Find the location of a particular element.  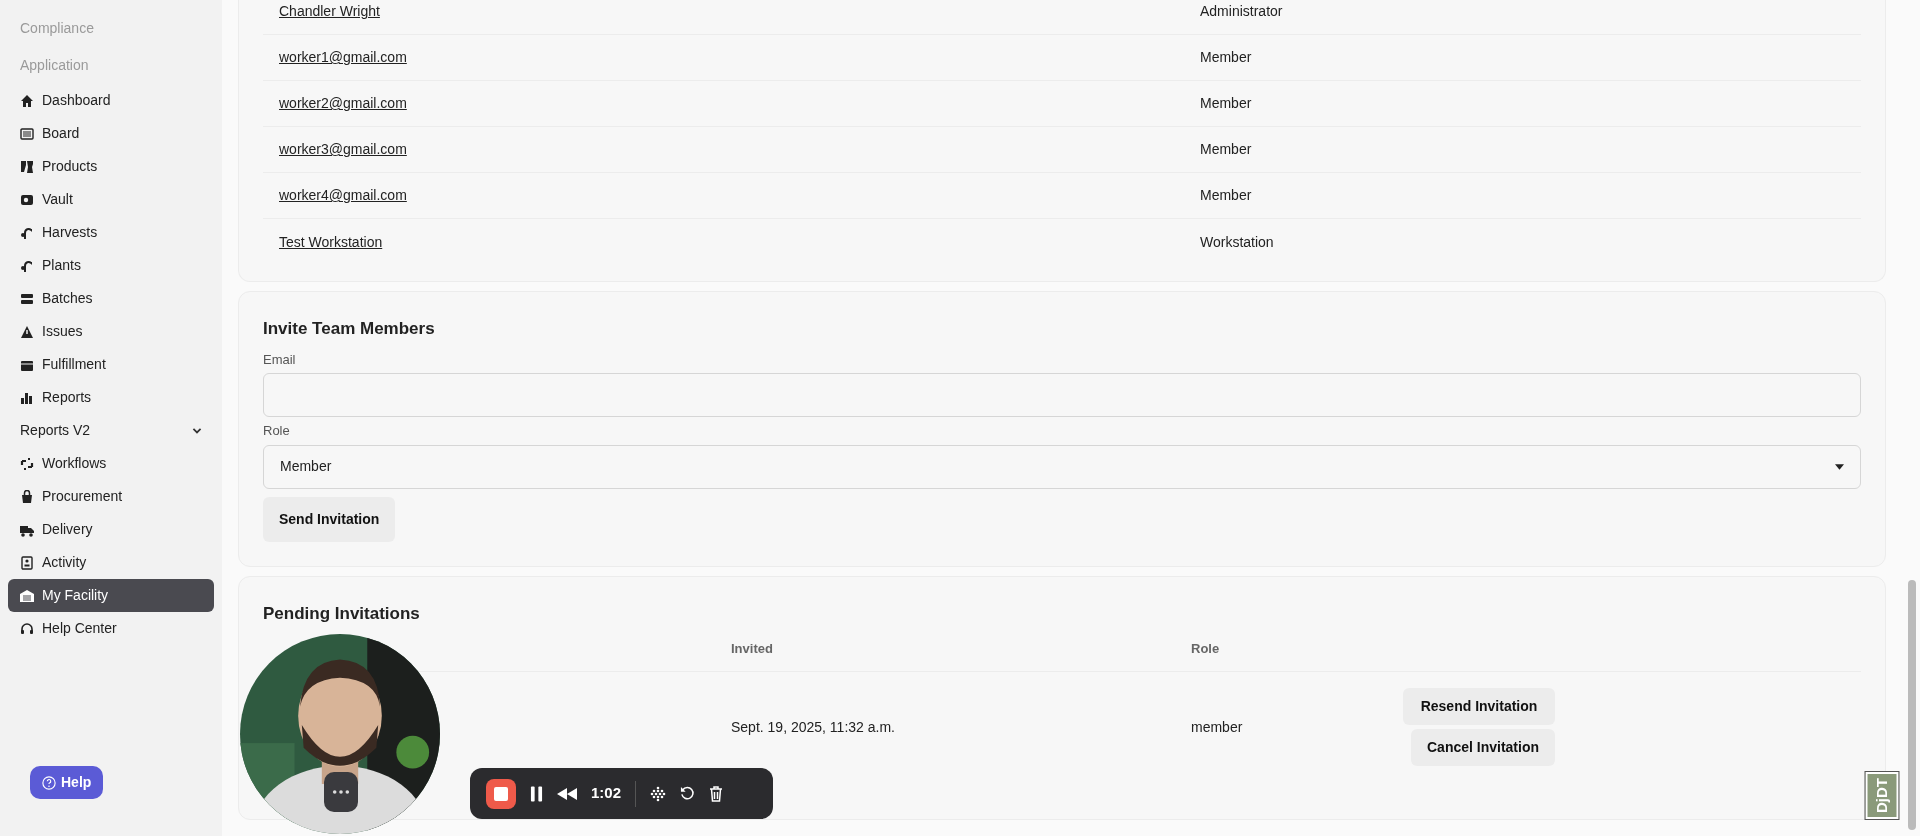

section-heading: Application is located at coordinates (54, 65).